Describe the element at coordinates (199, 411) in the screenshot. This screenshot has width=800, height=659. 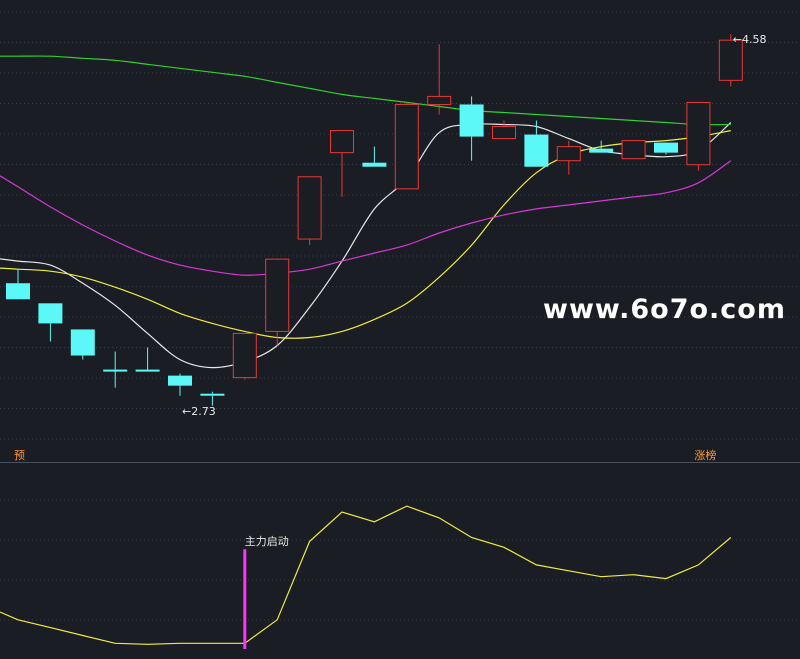
I see `price-annotation: ←2.73` at that location.